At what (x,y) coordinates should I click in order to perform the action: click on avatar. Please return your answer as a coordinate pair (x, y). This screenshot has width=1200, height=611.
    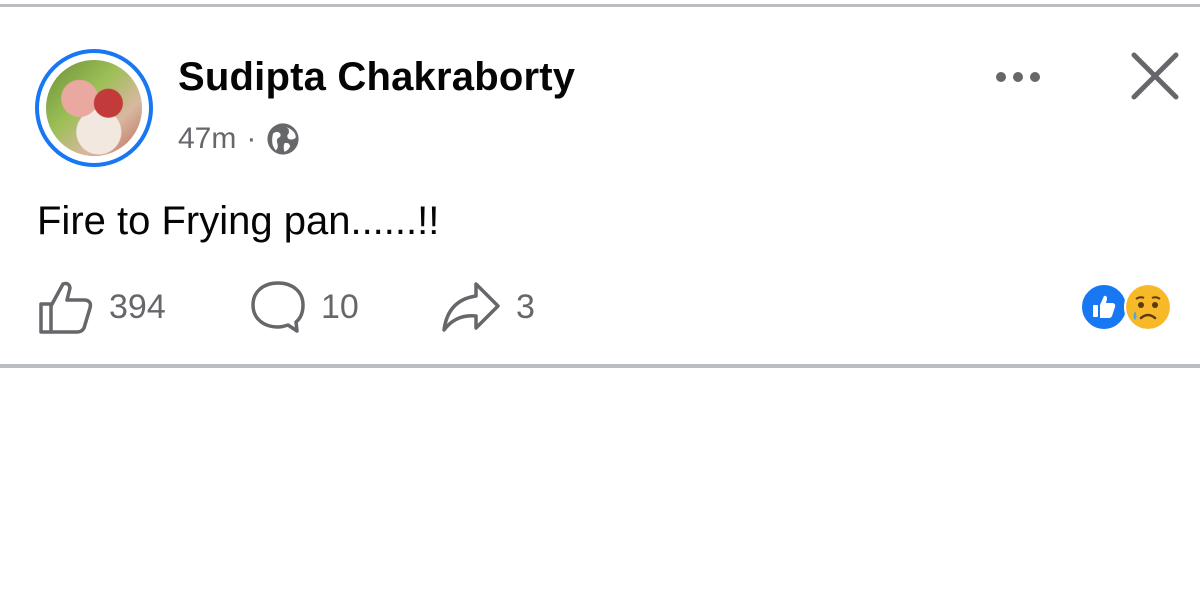
    Looking at the image, I should click on (94, 108).